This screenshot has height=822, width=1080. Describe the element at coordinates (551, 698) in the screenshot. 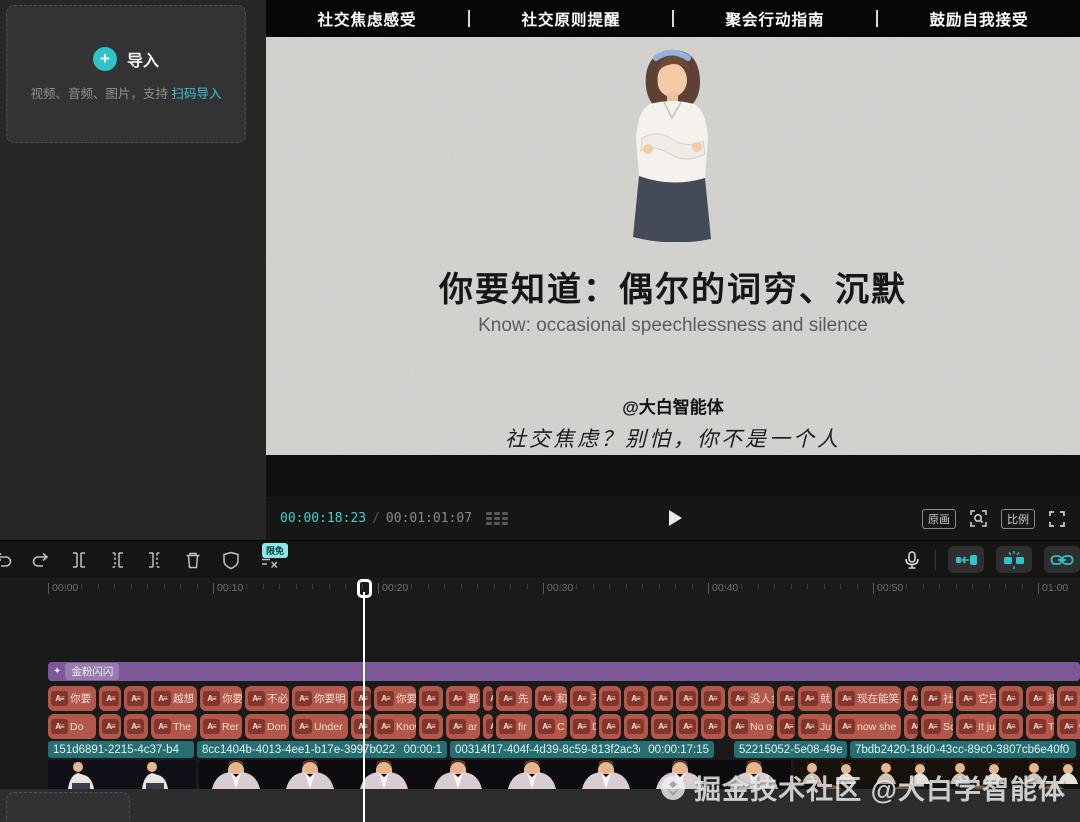

I see `text-clip: A≡ 和` at that location.